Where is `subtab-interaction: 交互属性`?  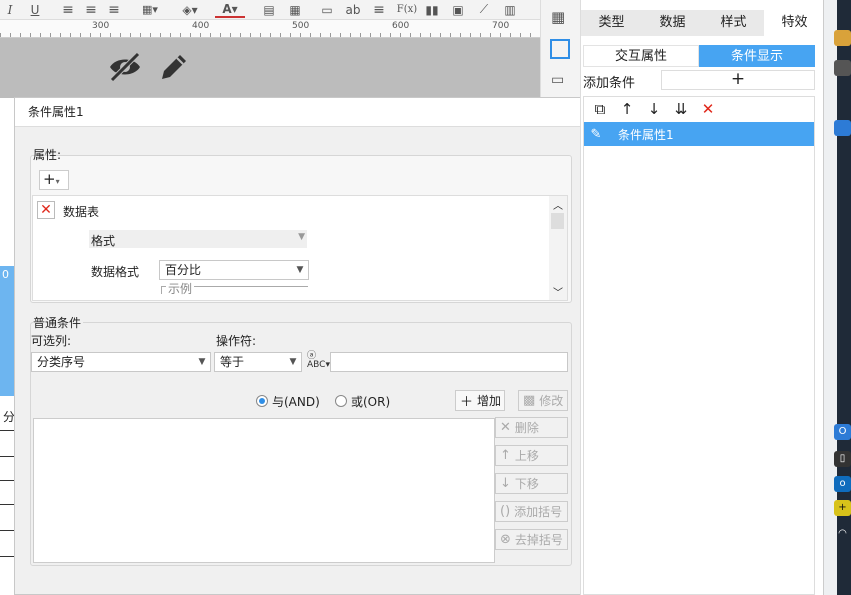 subtab-interaction: 交互属性 is located at coordinates (641, 56).